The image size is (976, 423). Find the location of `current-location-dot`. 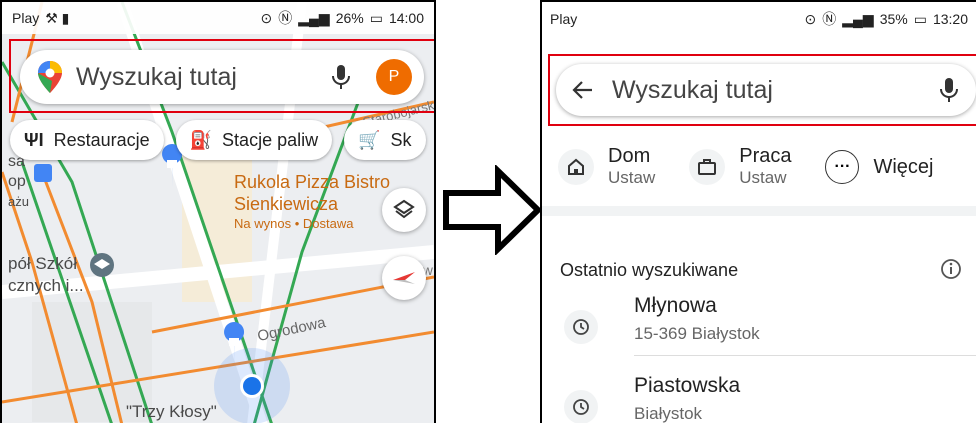

current-location-dot is located at coordinates (252, 386).